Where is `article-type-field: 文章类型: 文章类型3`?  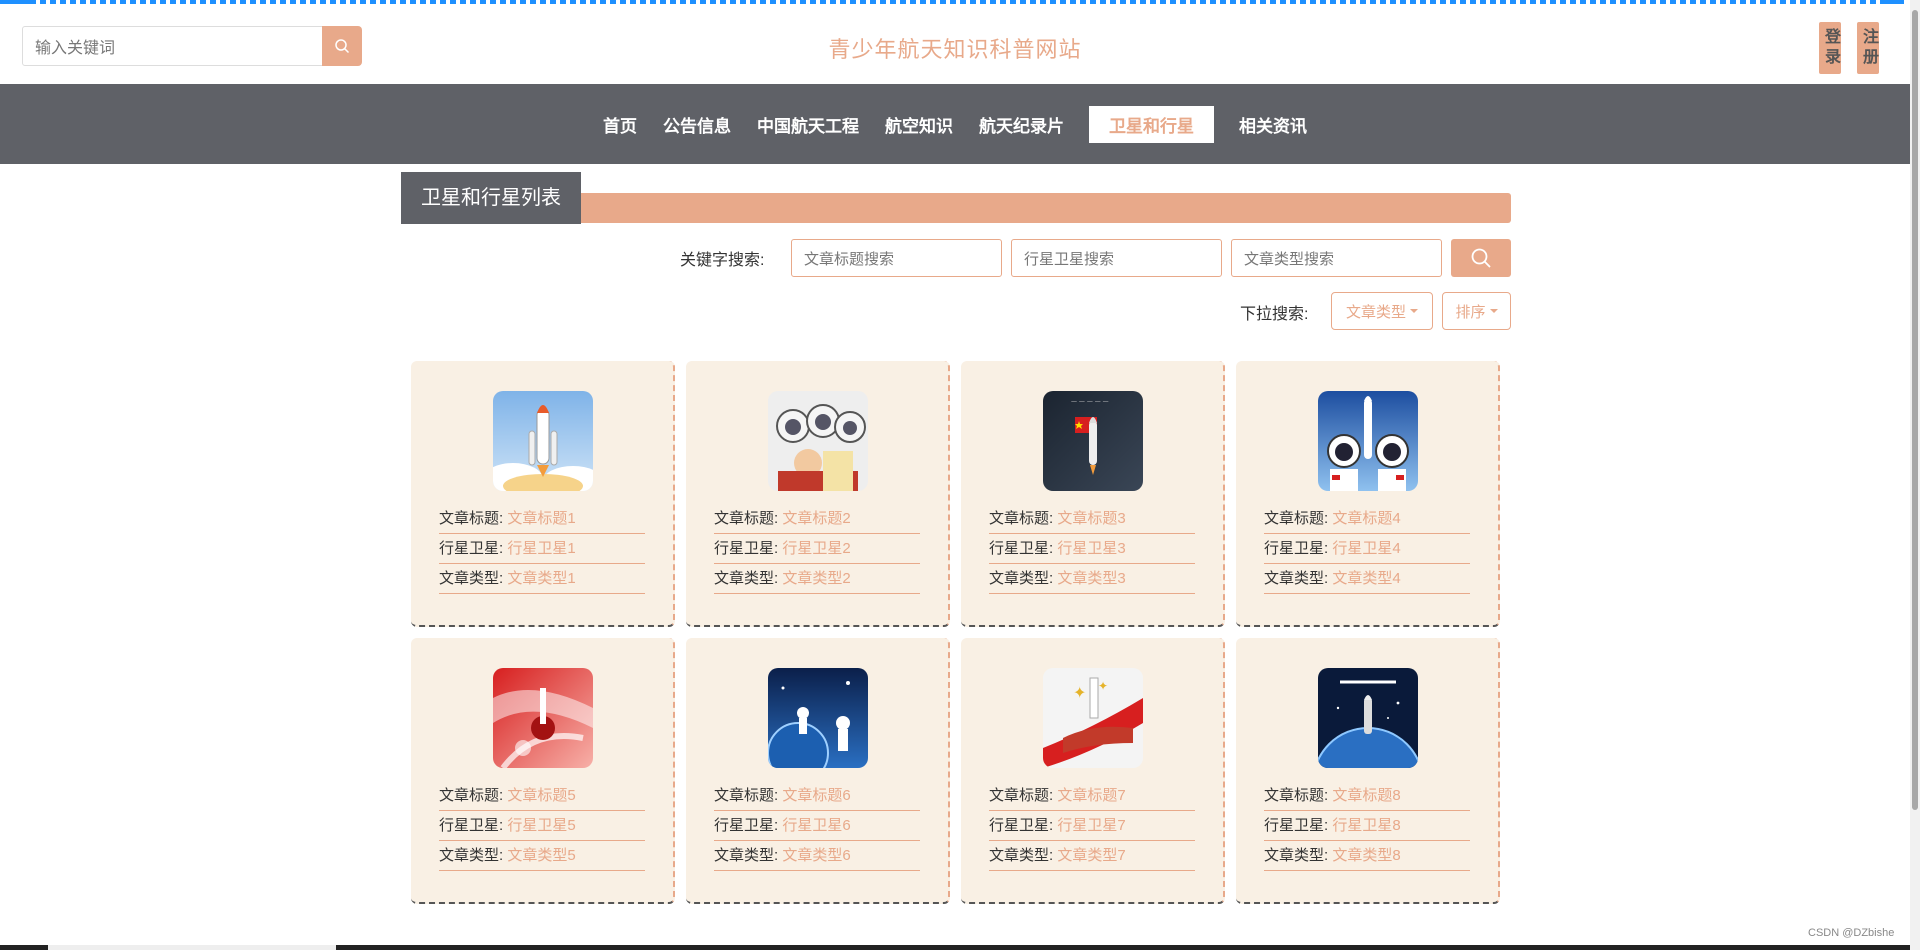
article-type-field: 文章类型: 文章类型3 is located at coordinates (1092, 579).